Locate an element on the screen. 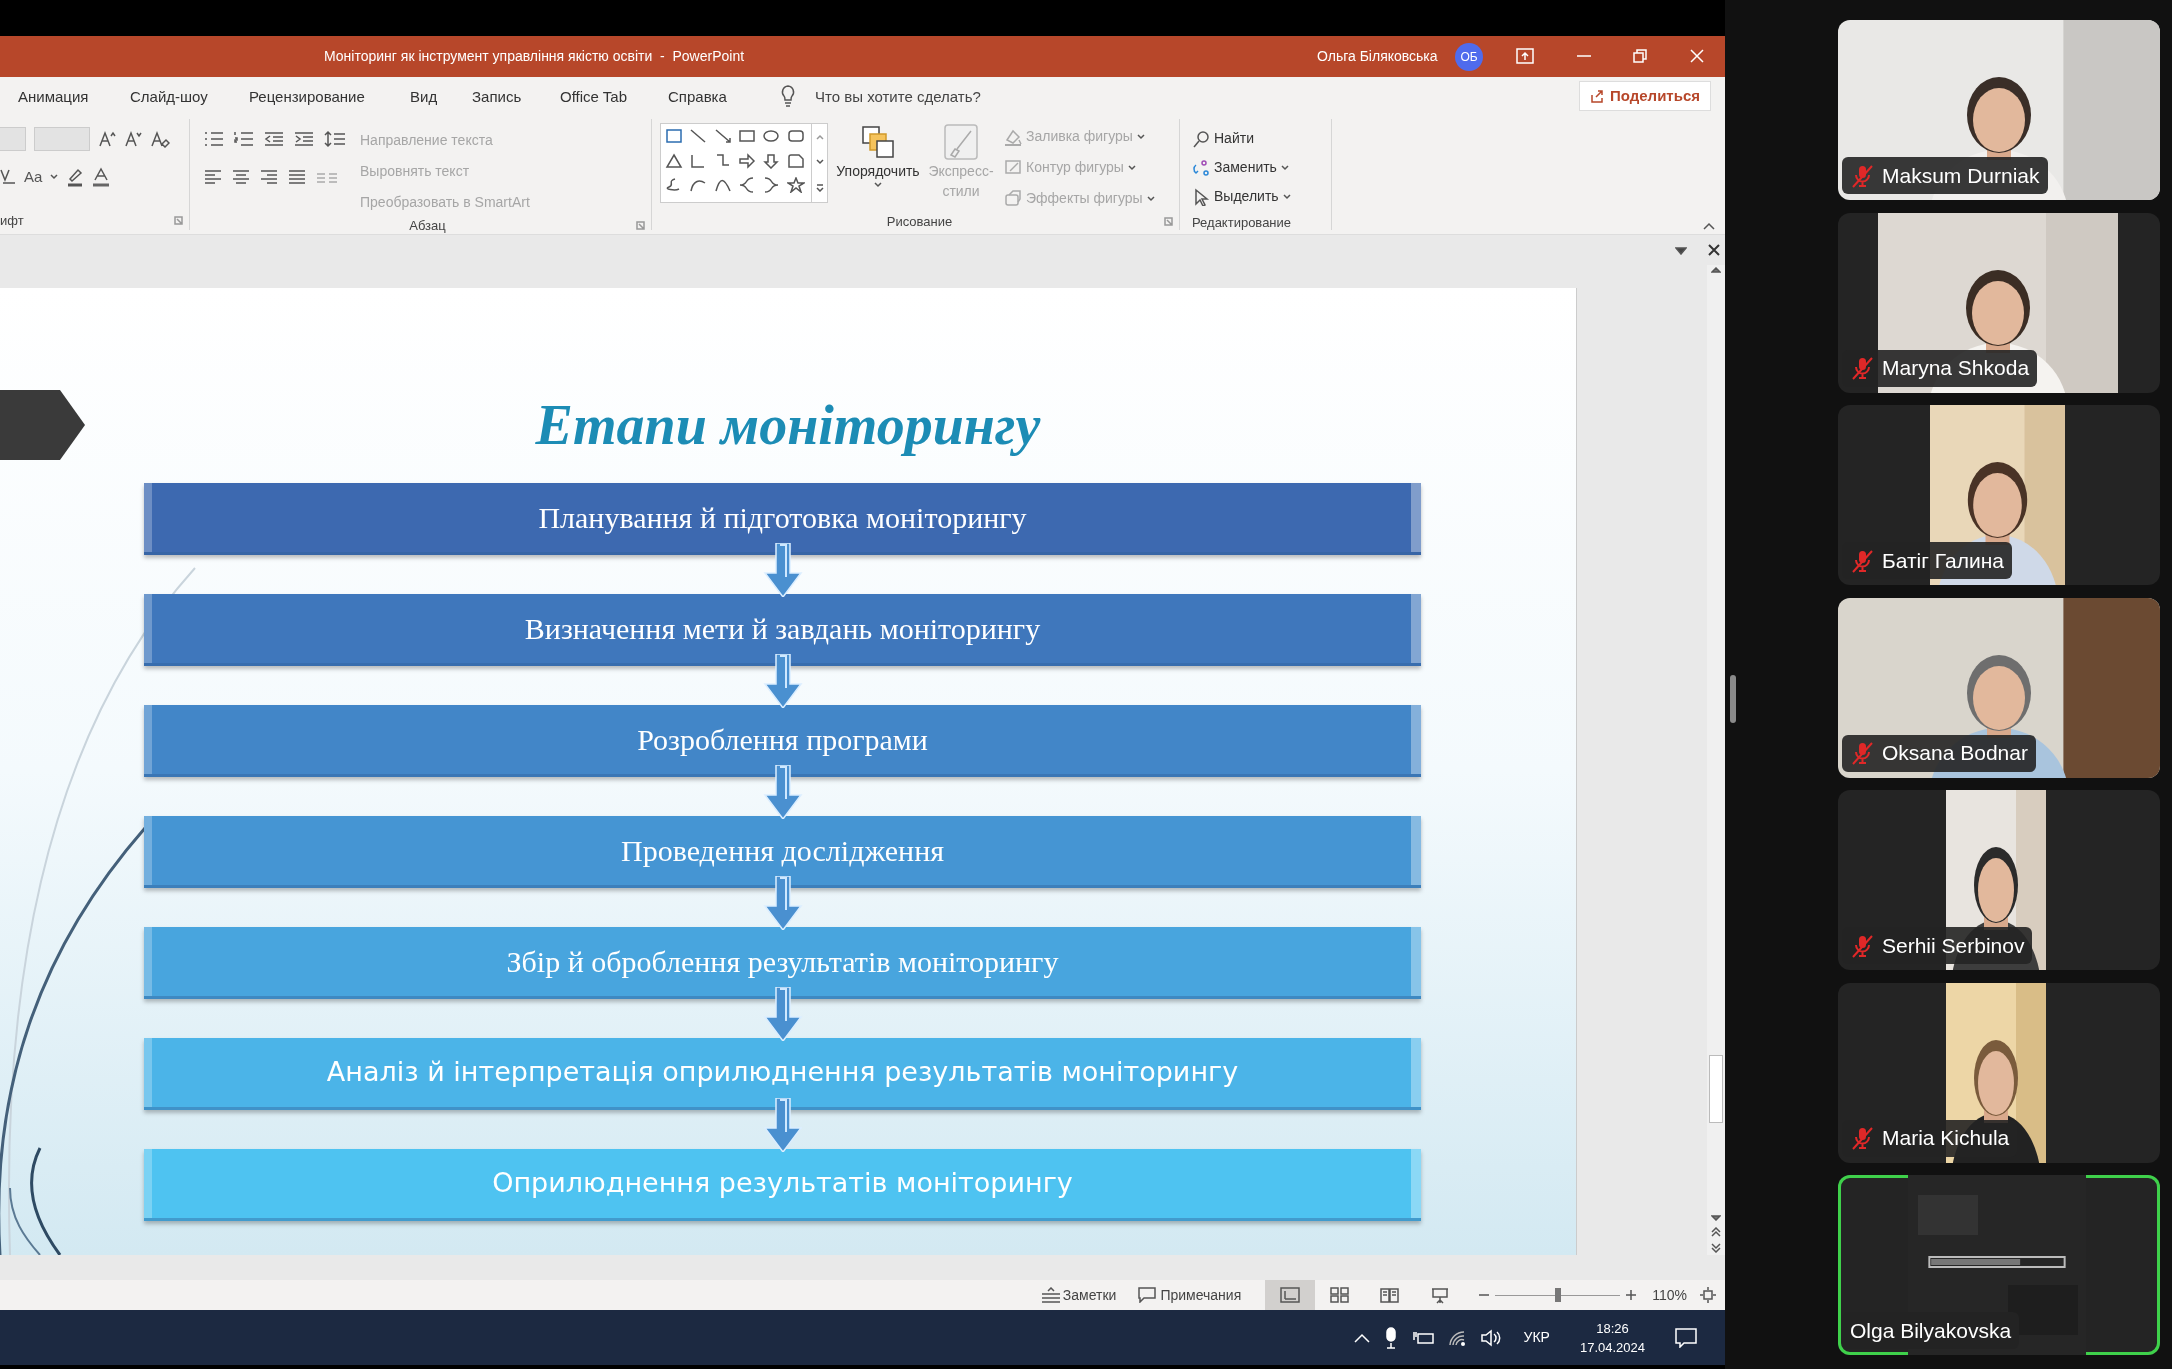 This screenshot has height=1369, width=2172. change-case-button: Aa is located at coordinates (33, 177).